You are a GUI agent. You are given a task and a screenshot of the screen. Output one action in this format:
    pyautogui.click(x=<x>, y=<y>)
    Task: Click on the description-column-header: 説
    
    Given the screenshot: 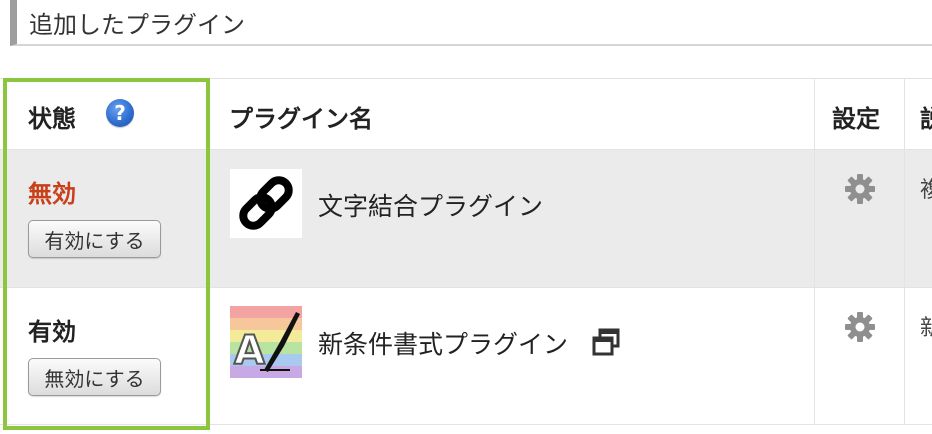 What is the action you would take?
    pyautogui.click(x=926, y=116)
    